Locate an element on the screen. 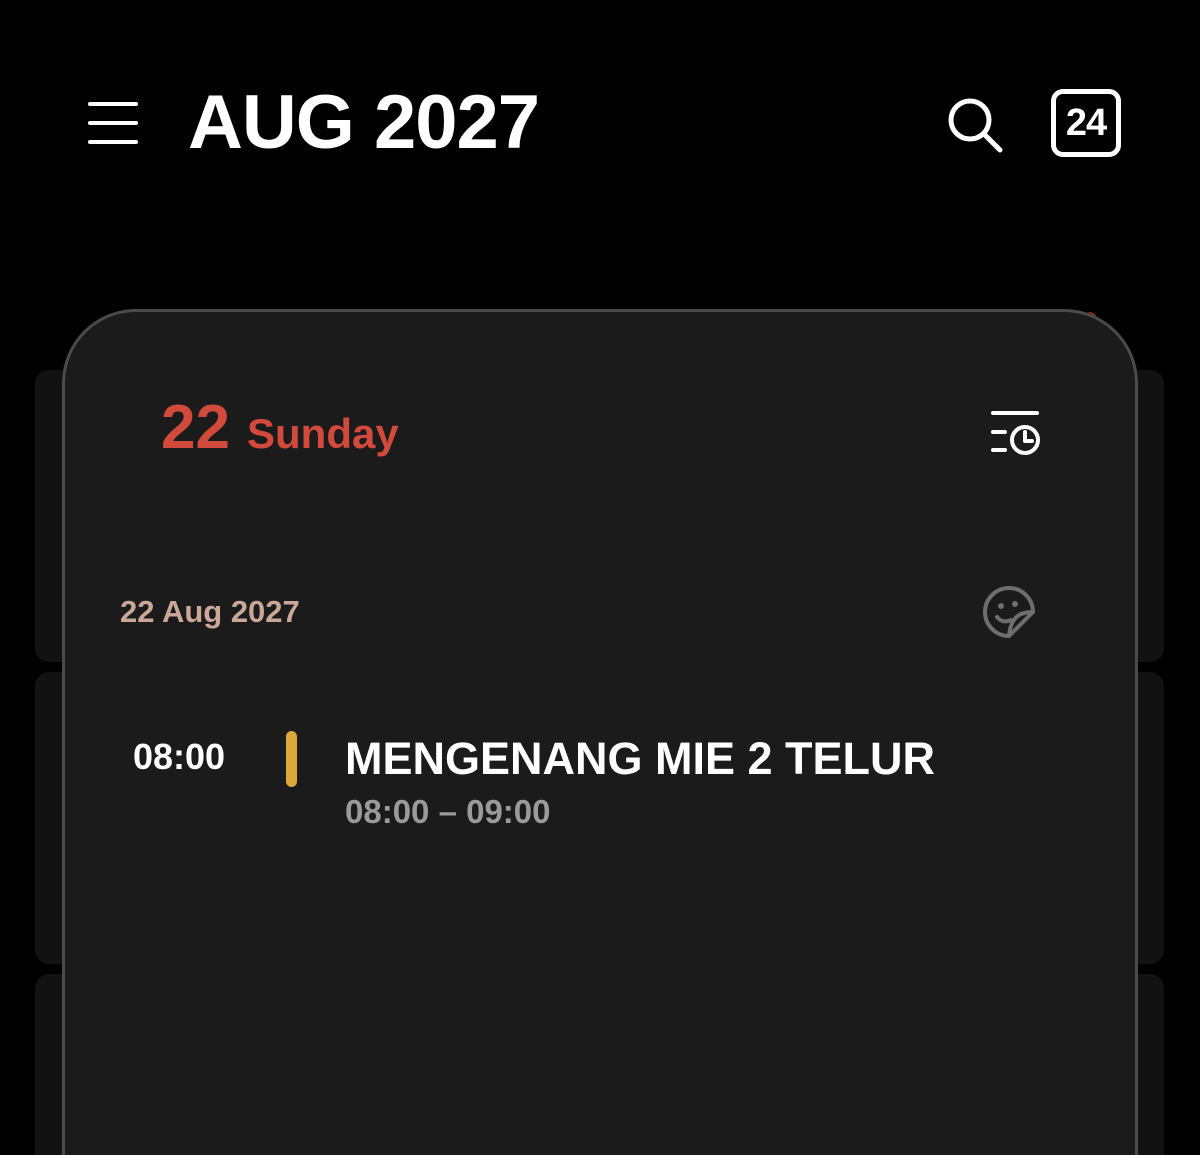 This screenshot has height=1155, width=1200. list-clock-icon is located at coordinates (1015, 433).